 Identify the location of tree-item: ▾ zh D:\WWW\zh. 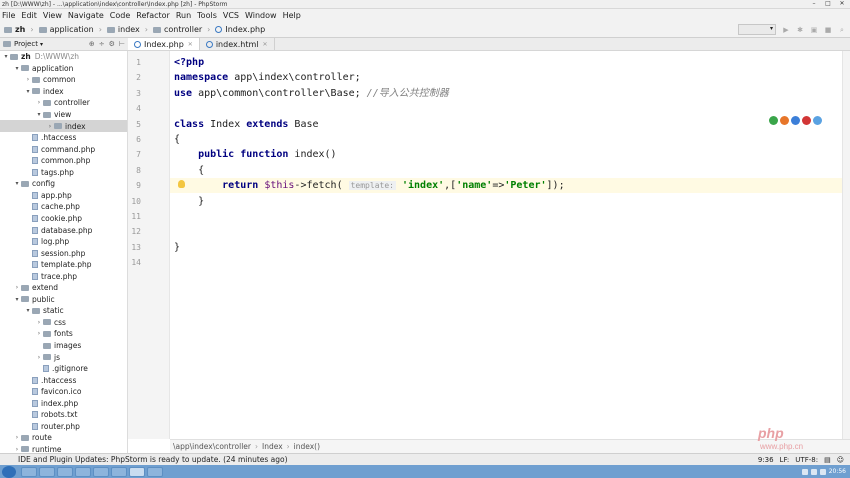
(63, 57).